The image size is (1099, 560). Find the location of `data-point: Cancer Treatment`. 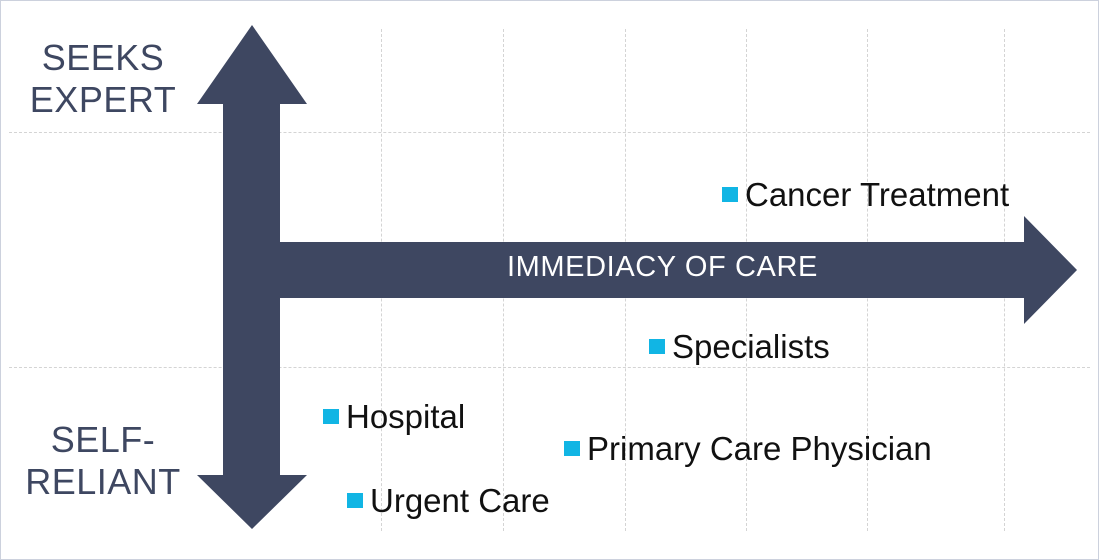

data-point: Cancer Treatment is located at coordinates (865, 194).